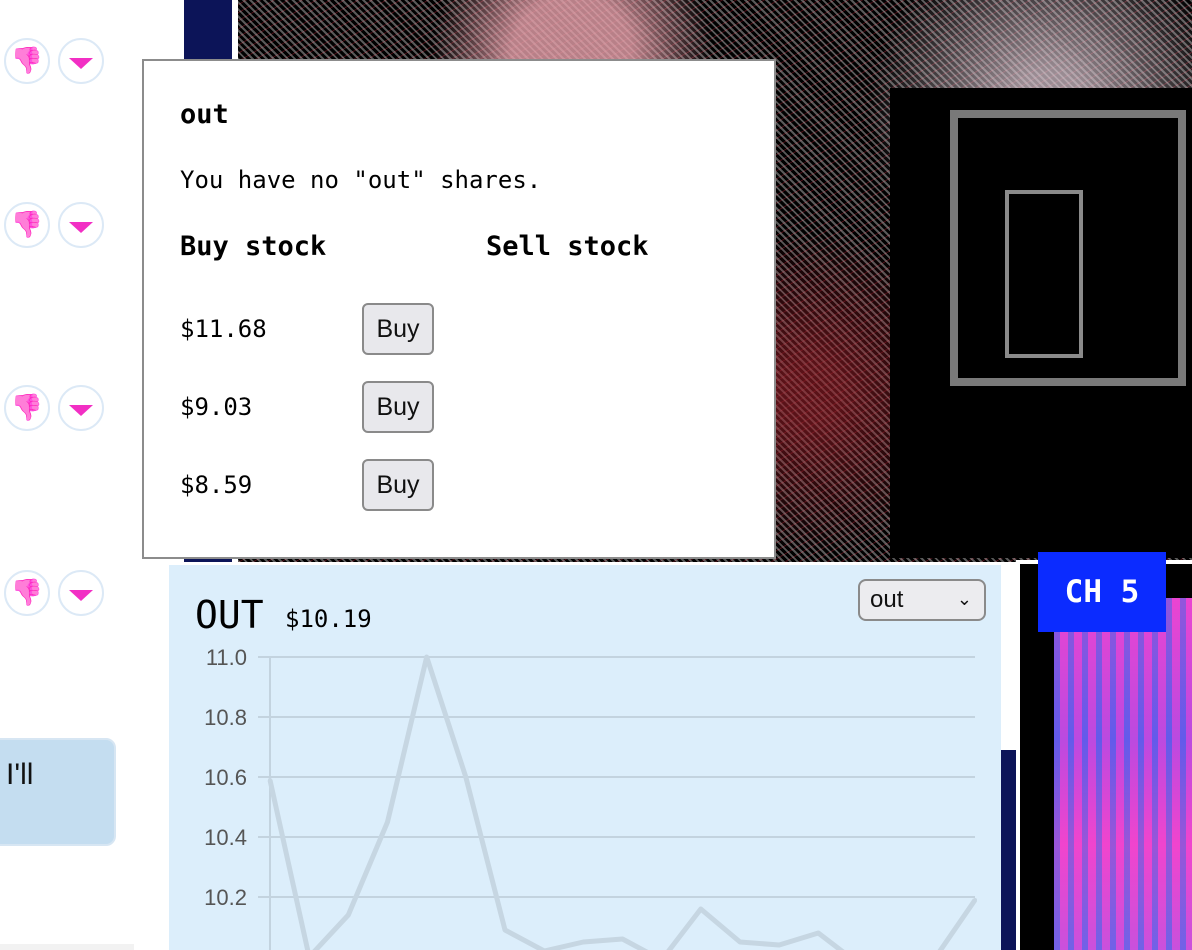  I want to click on y-tick-label: 10.6, so click(225, 777).